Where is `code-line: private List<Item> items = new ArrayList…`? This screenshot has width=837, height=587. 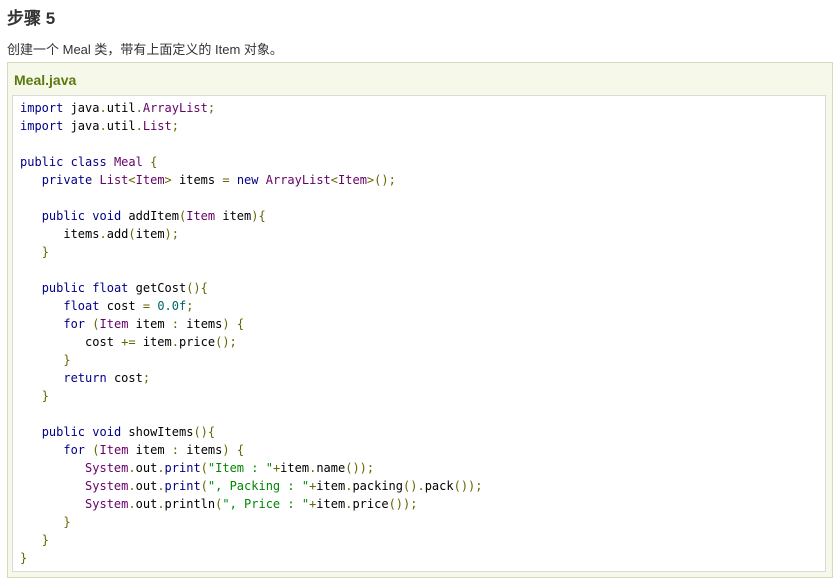
code-line: private List<Item> items = new ArrayList… is located at coordinates (218, 180).